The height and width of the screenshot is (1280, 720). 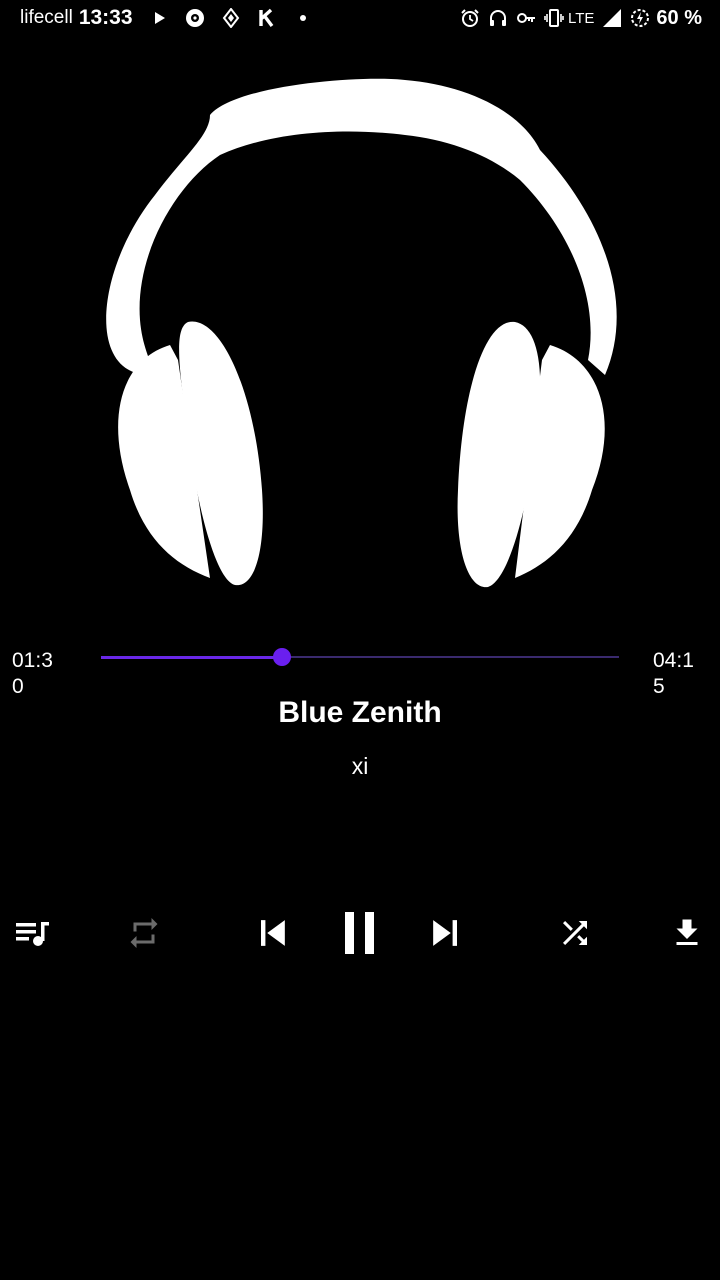 I want to click on playlist-button, so click(x=33, y=933).